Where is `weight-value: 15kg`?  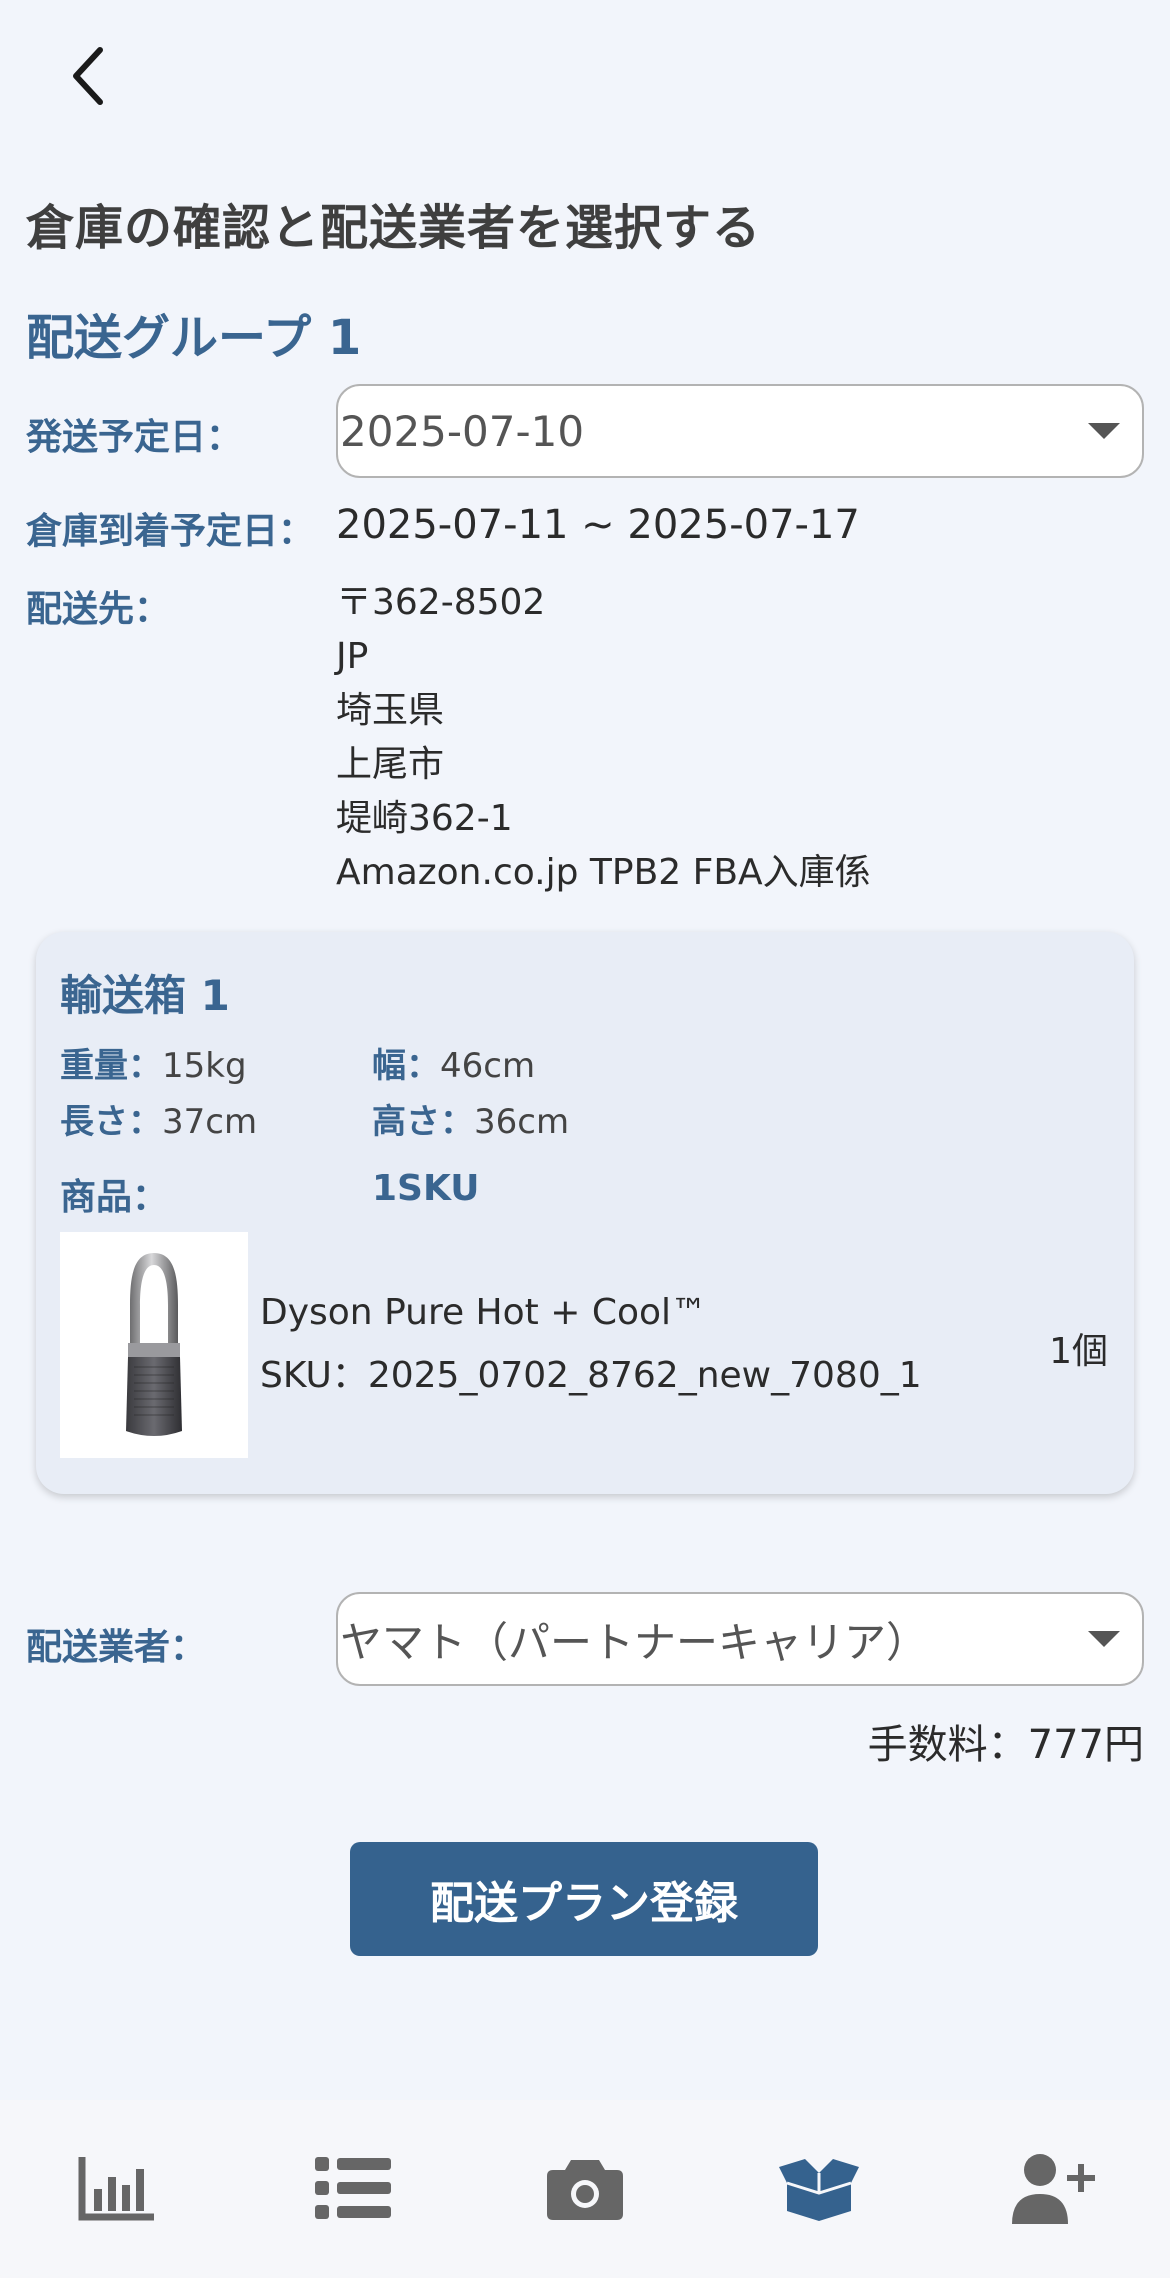 weight-value: 15kg is located at coordinates (204, 1066).